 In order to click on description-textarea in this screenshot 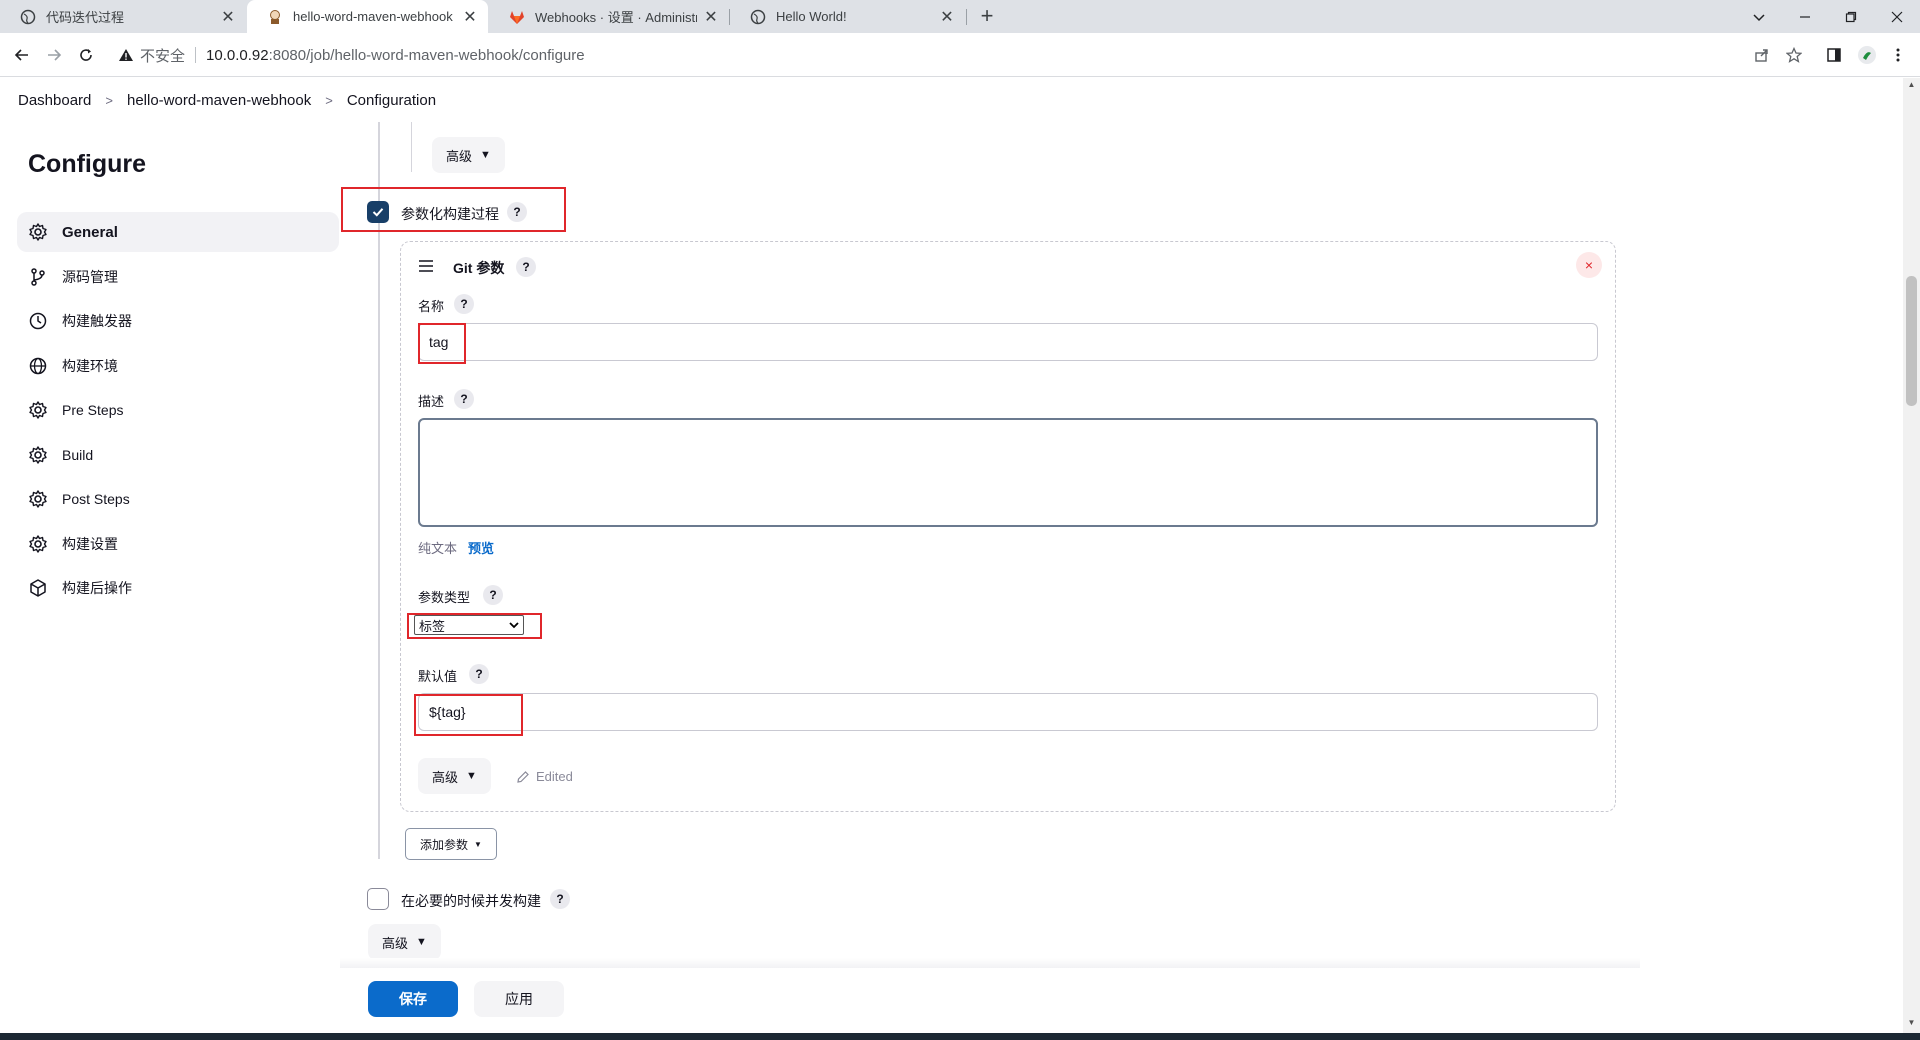, I will do `click(1008, 472)`.